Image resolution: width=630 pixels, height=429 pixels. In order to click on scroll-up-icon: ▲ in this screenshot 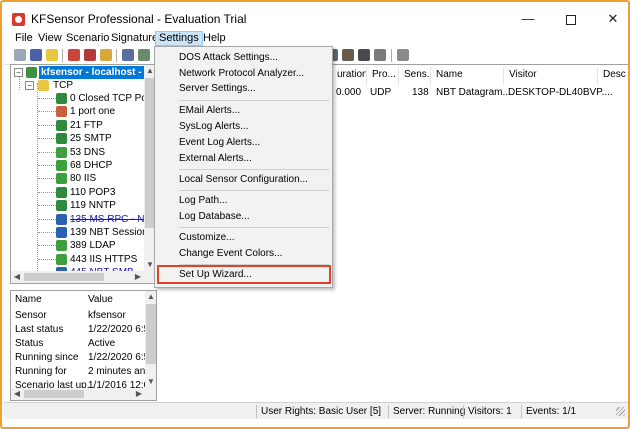, I will do `click(150, 297)`.